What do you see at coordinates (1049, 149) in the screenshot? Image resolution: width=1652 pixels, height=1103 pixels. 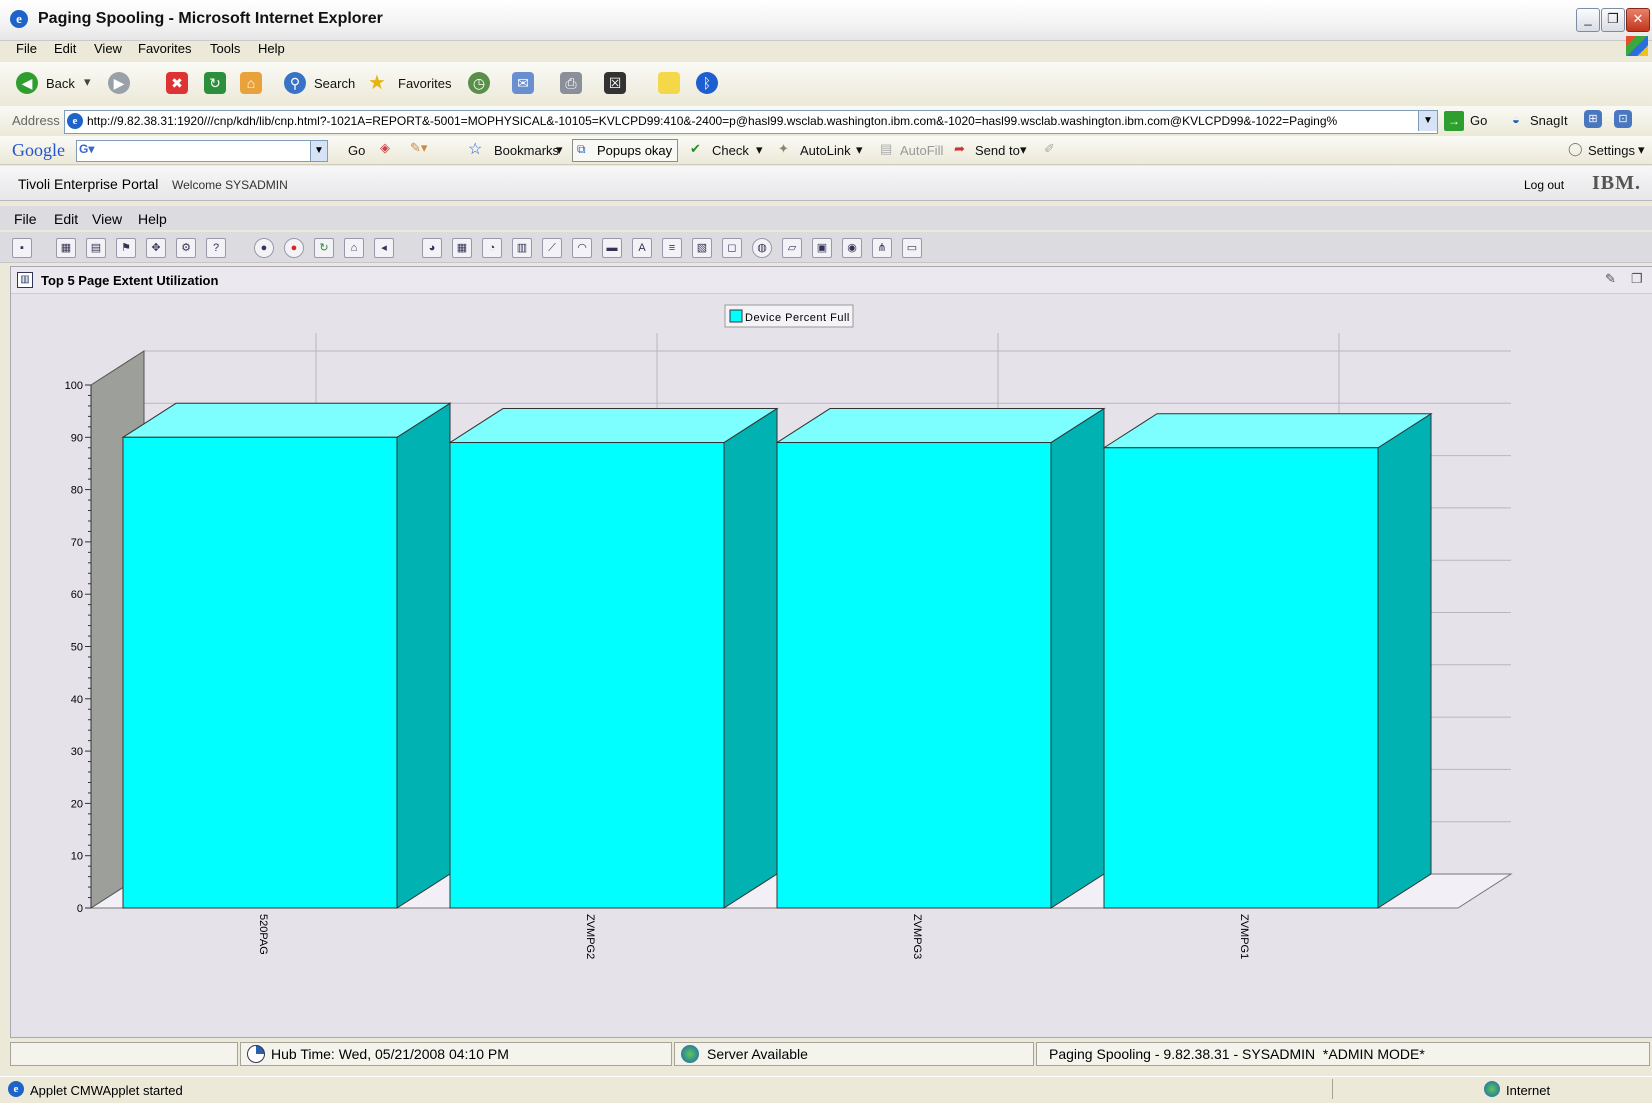 I see `highlight-icon: ✐` at bounding box center [1049, 149].